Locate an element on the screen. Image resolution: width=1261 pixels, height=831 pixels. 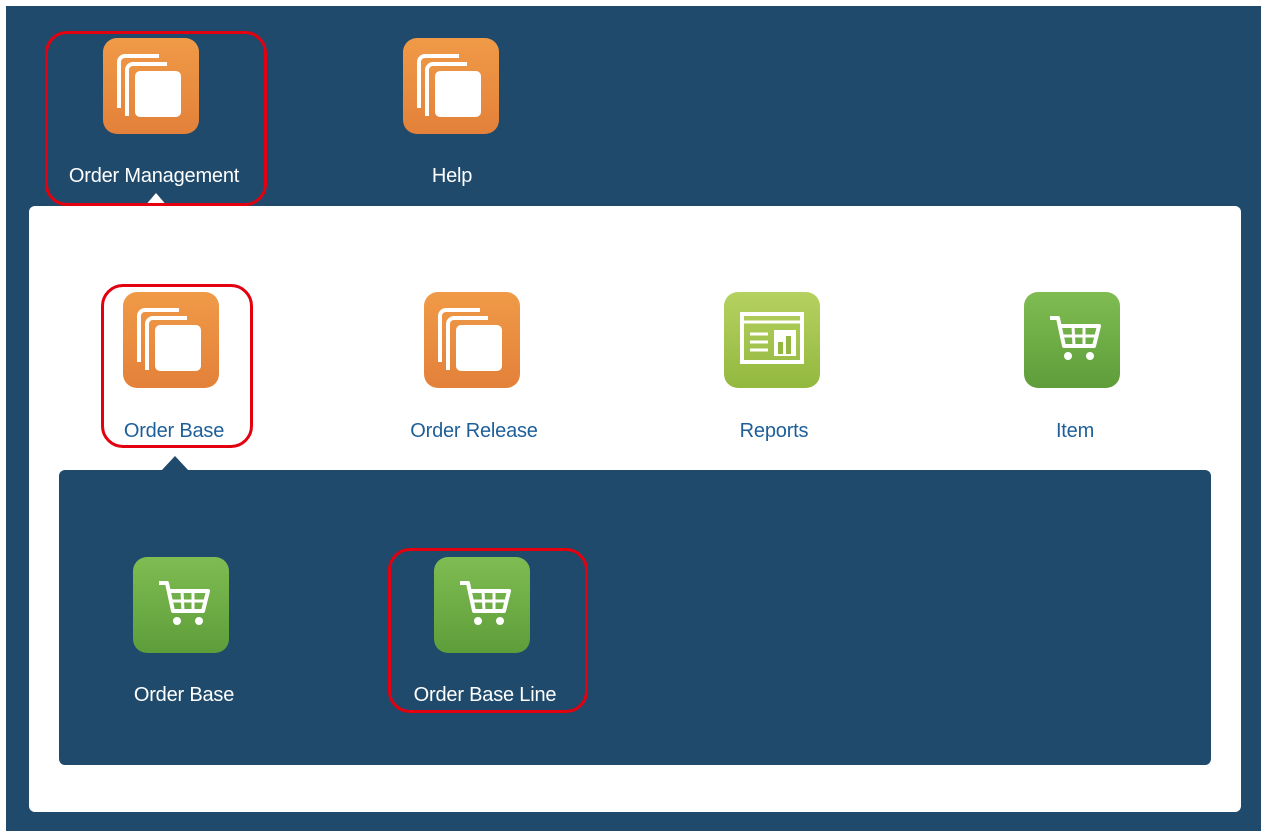
order-base-sub-tile is located at coordinates (181, 605).